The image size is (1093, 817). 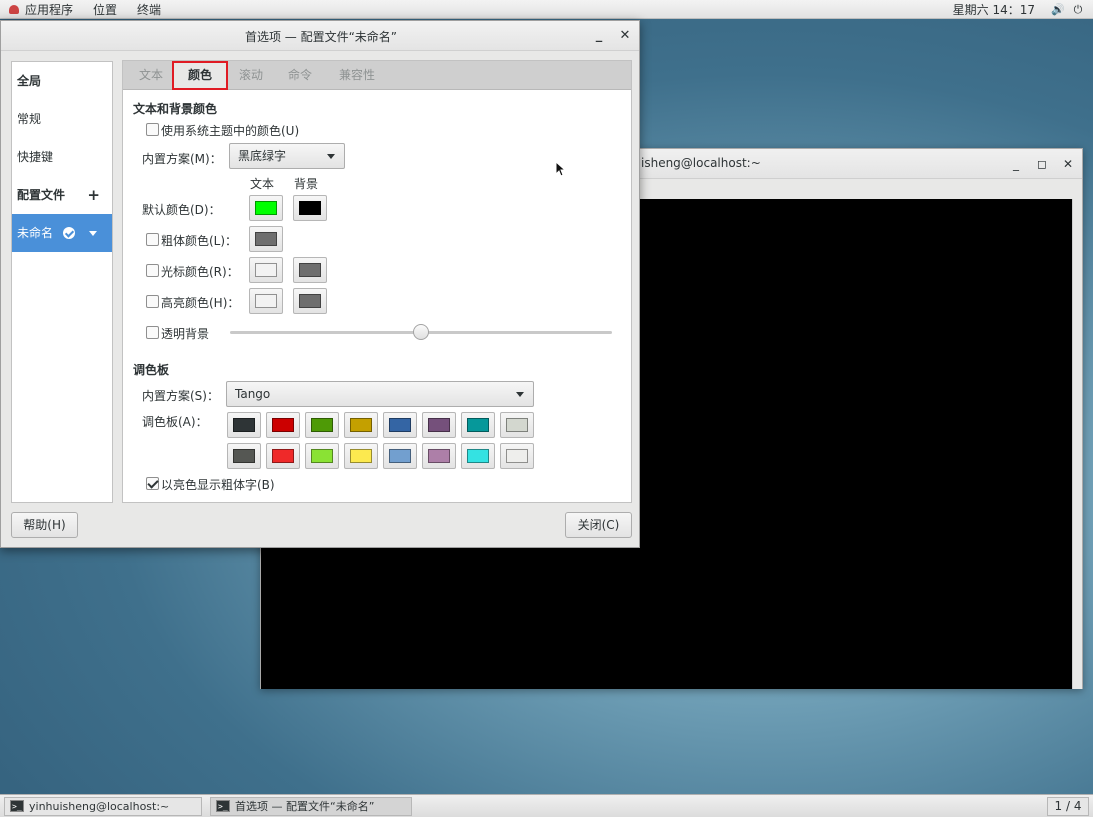 What do you see at coordinates (421, 332) in the screenshot?
I see `transparency-slider-handle` at bounding box center [421, 332].